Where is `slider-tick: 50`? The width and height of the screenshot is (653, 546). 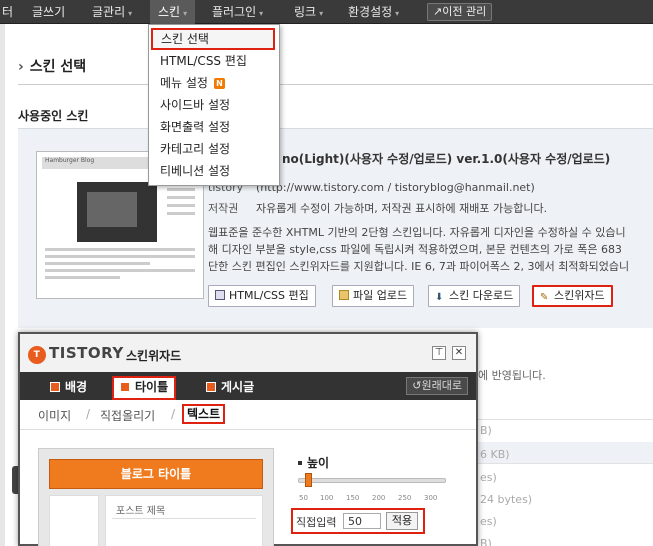 slider-tick: 50 is located at coordinates (303, 498).